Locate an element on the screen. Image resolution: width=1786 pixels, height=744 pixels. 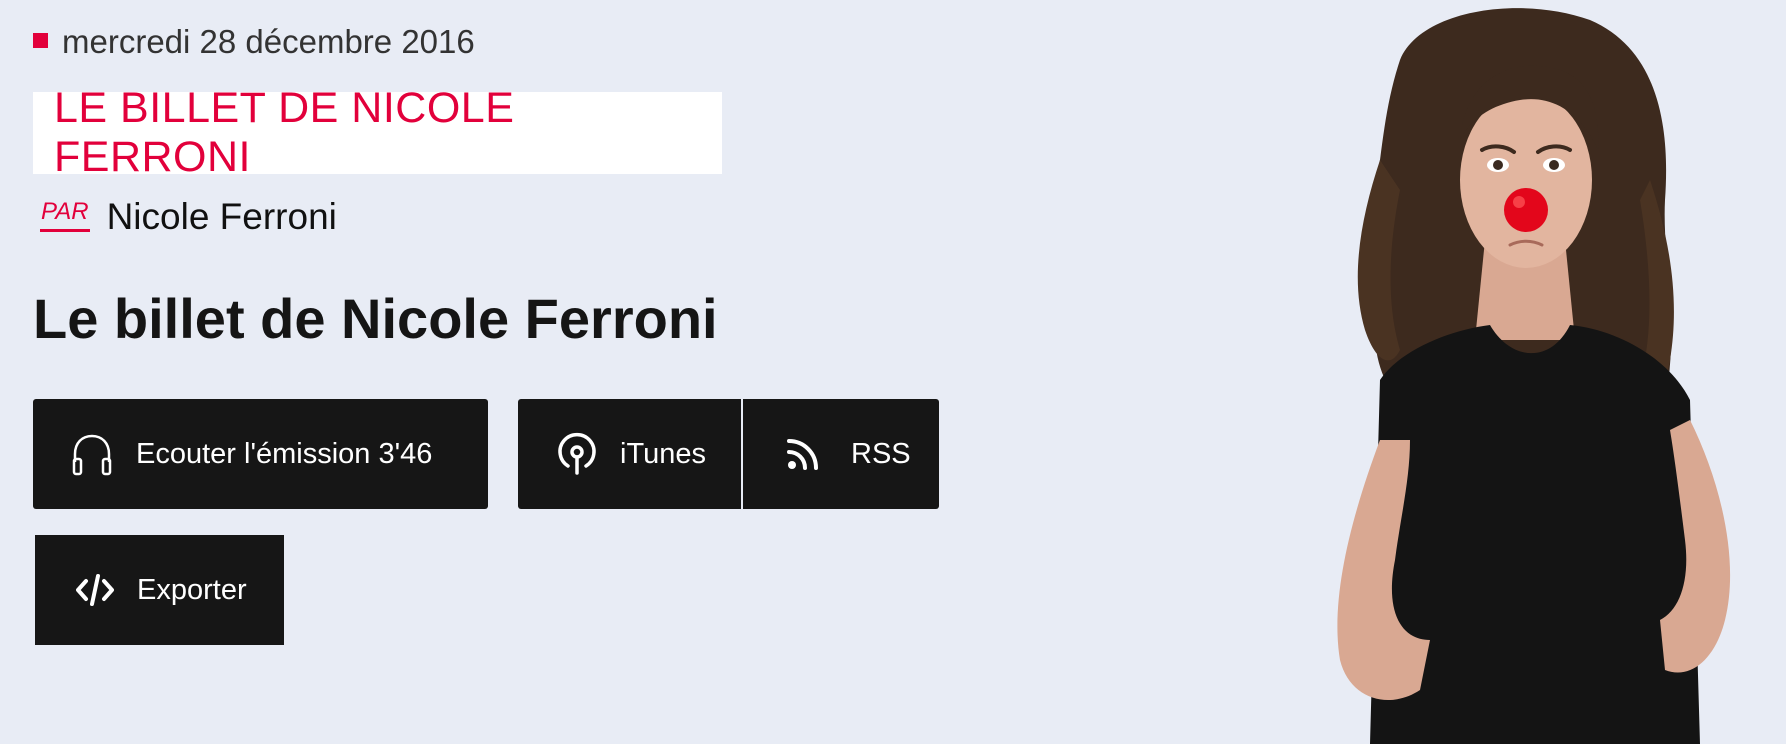
podcast-icon is located at coordinates (577, 453).